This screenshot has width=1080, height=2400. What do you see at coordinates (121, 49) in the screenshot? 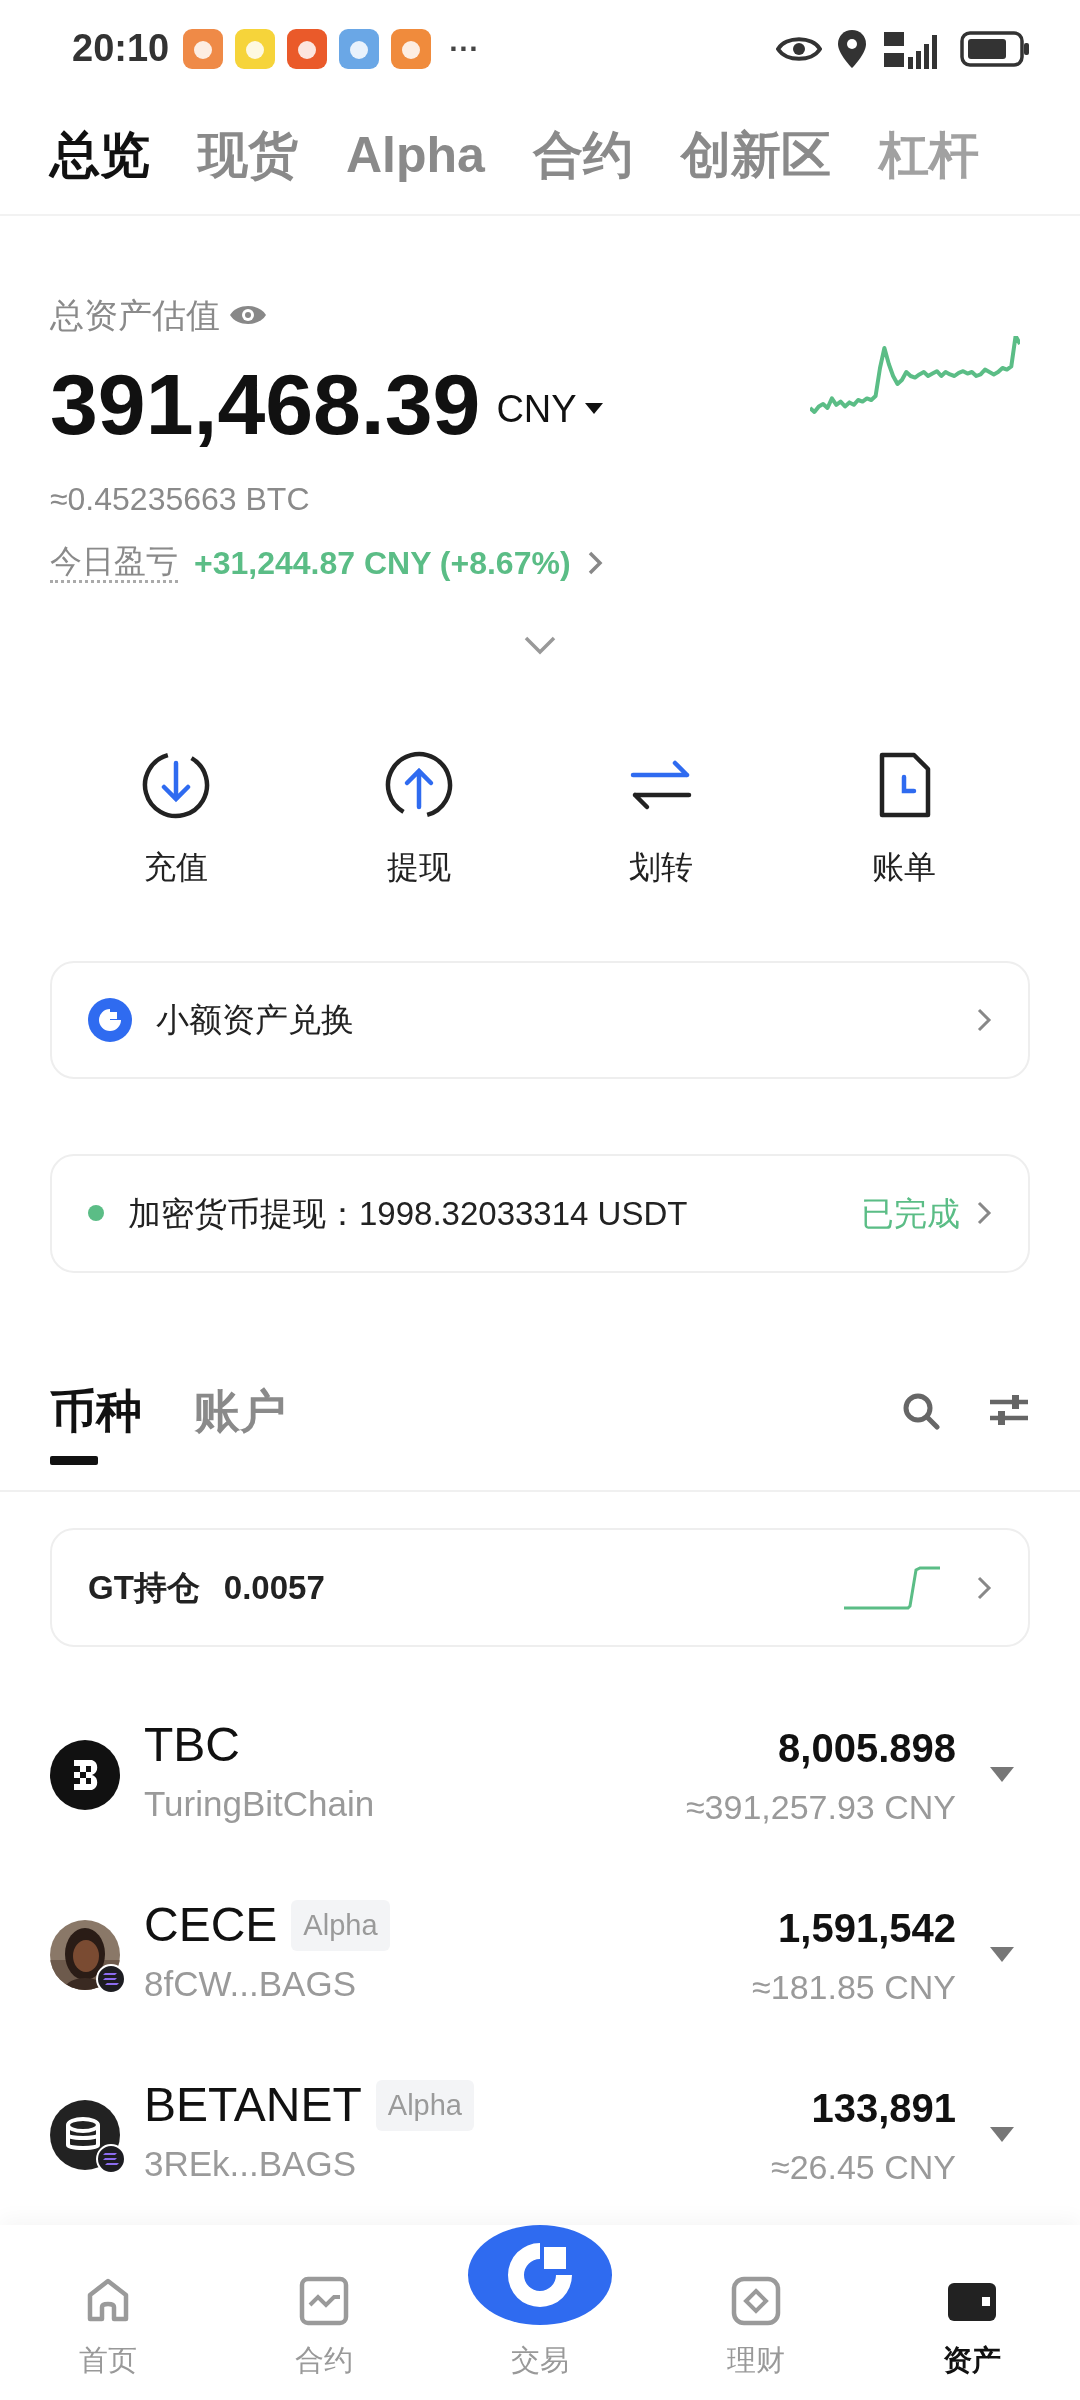
I see `clock-time: 20:10` at bounding box center [121, 49].